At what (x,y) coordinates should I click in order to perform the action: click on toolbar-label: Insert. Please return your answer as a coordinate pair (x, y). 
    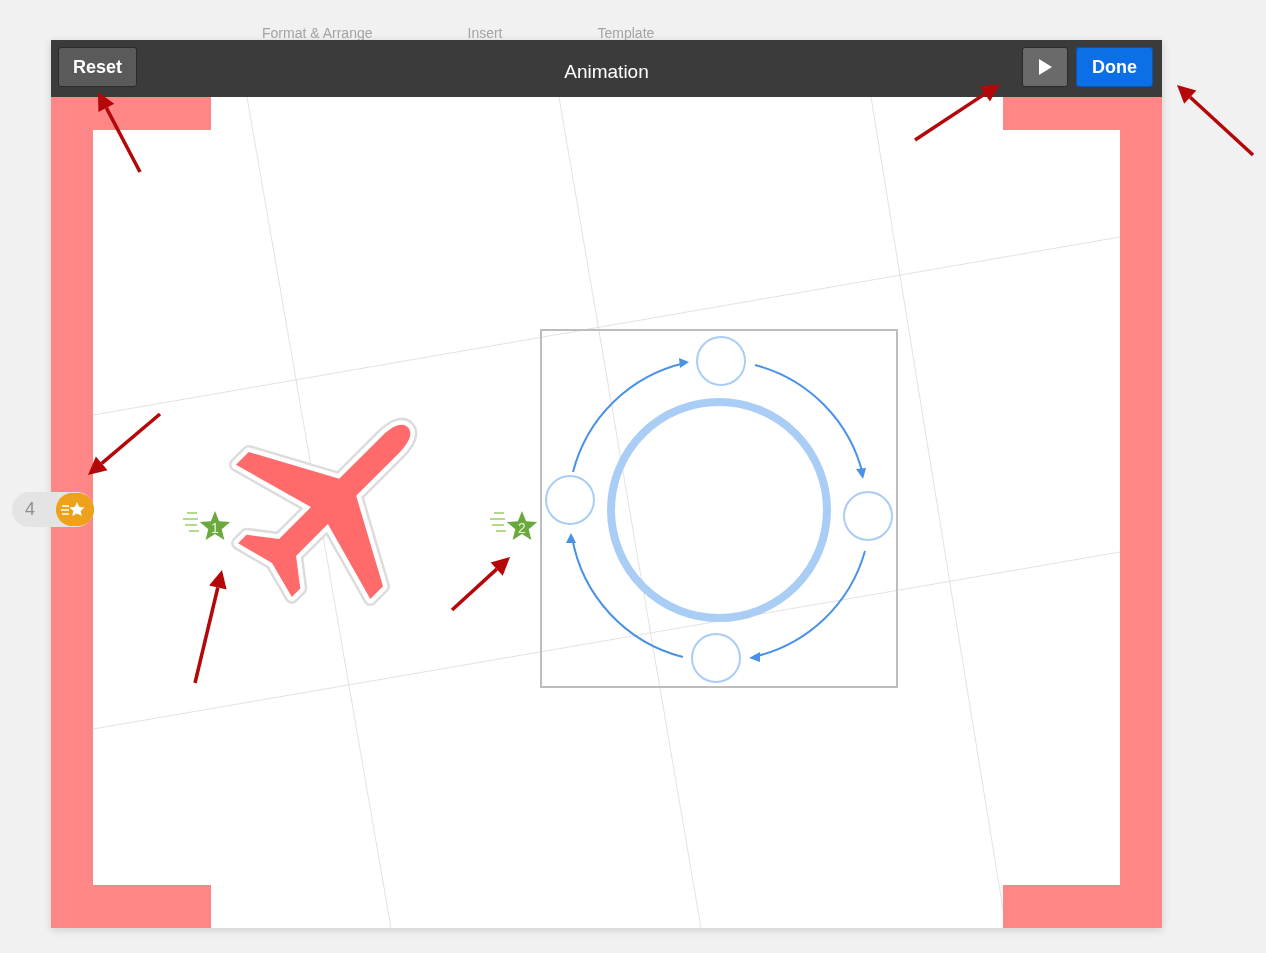
    Looking at the image, I should click on (485, 33).